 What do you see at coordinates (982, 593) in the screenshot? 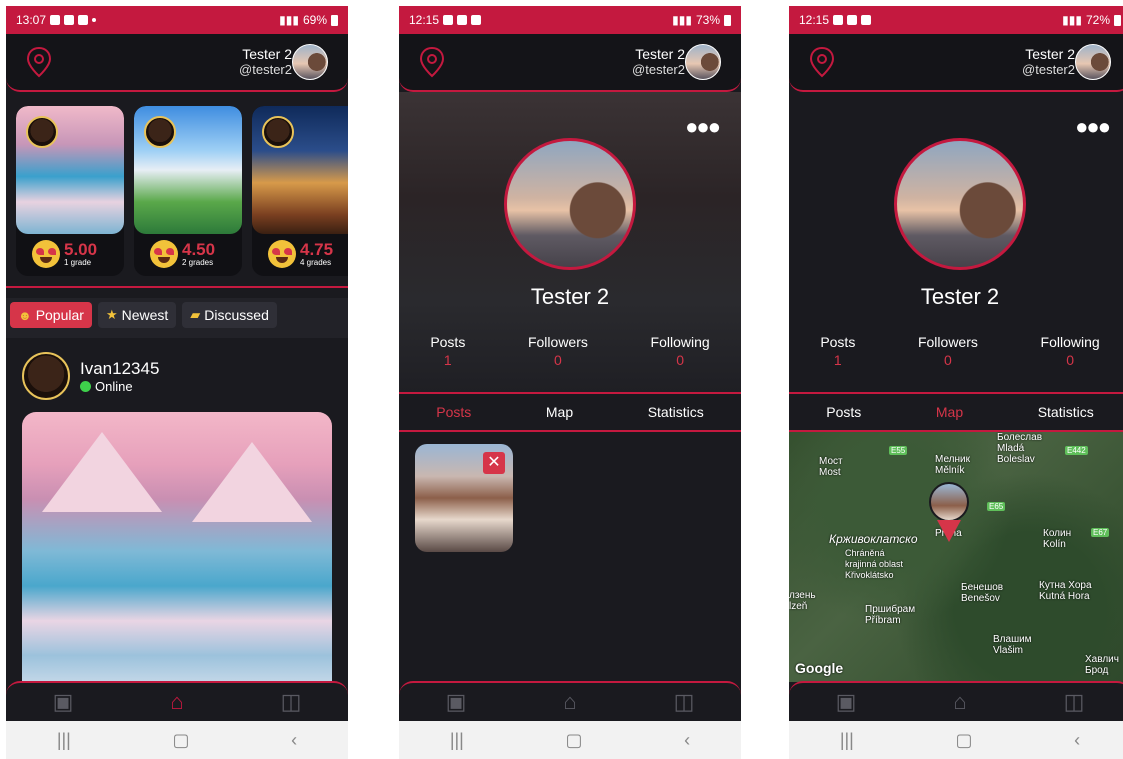
I see `map-label: Бенешов Benešov` at bounding box center [982, 593].